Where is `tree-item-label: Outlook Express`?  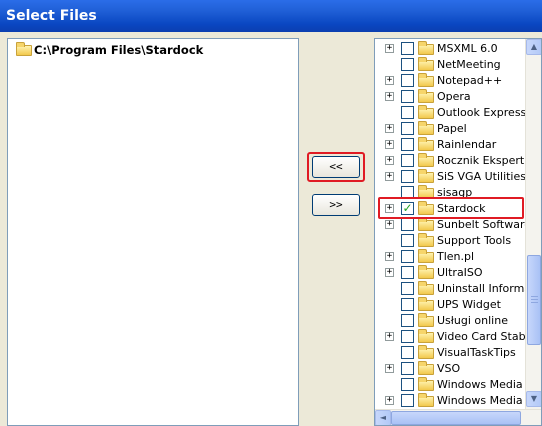 tree-item-label: Outlook Express is located at coordinates (481, 112).